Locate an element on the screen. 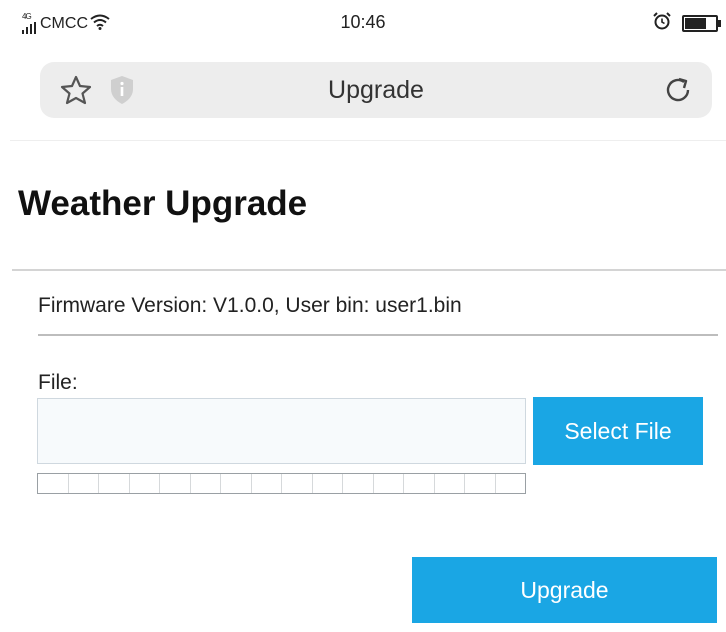 The width and height of the screenshot is (726, 632). reload-icon is located at coordinates (678, 92).